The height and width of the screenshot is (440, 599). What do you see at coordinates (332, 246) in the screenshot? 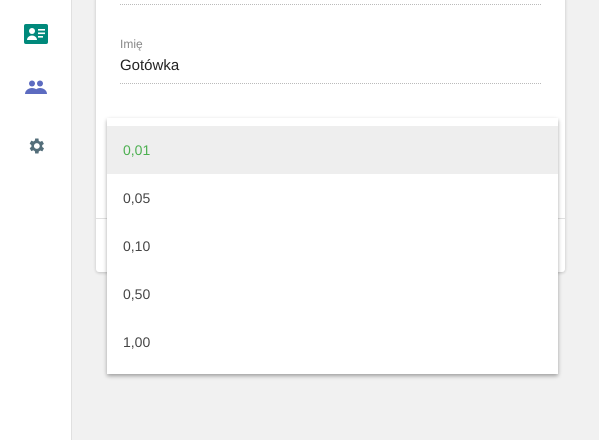
I see `dropdown-option: 0,10` at bounding box center [332, 246].